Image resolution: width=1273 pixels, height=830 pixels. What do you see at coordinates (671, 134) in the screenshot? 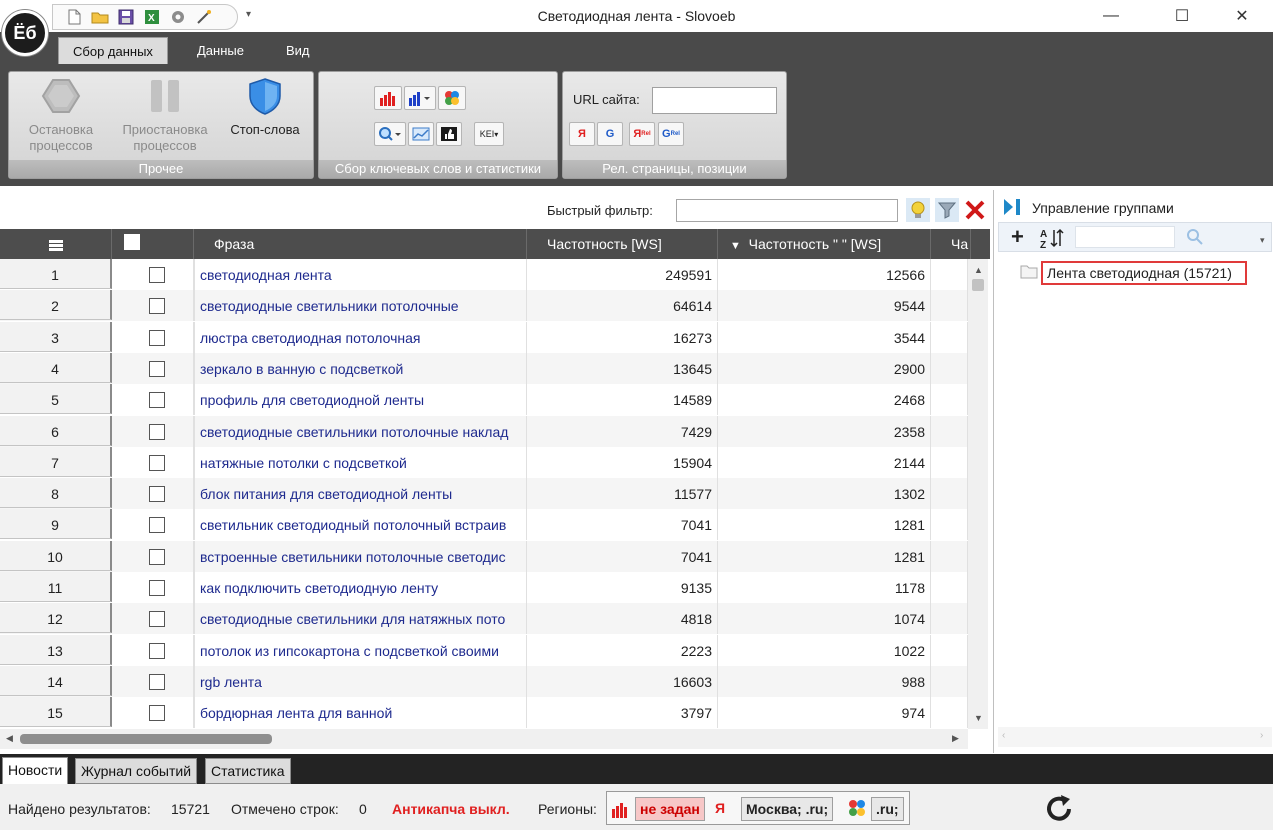
I see `google-positions-icon: G Rel` at bounding box center [671, 134].